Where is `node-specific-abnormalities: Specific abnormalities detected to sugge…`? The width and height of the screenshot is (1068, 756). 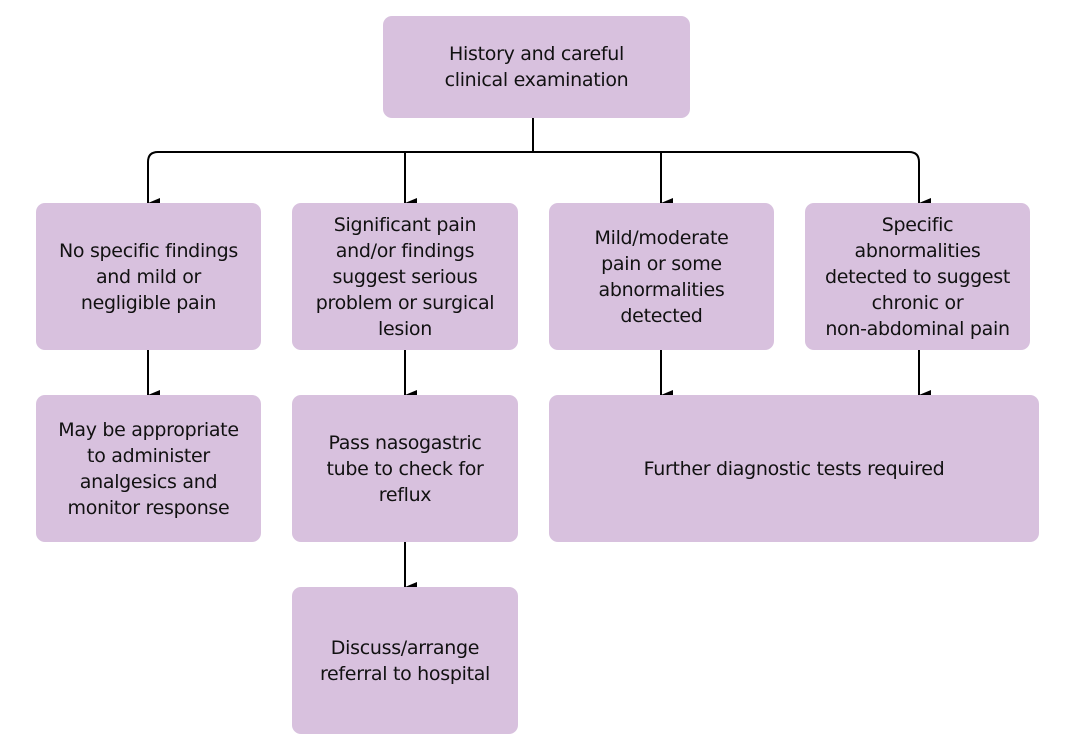
node-specific-abnormalities: Specific abnormalities detected to sugge… is located at coordinates (917, 276).